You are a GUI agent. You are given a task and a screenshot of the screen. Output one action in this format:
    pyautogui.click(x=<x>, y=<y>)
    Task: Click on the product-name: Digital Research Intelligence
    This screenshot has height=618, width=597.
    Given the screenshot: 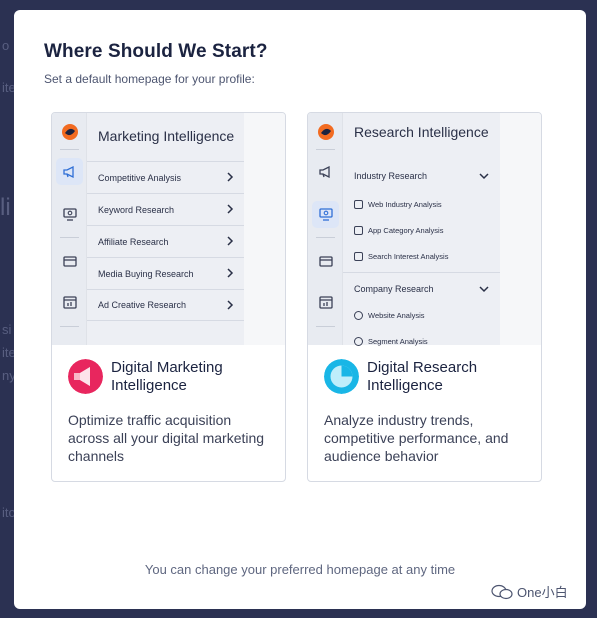 What is the action you would take?
    pyautogui.click(x=422, y=376)
    